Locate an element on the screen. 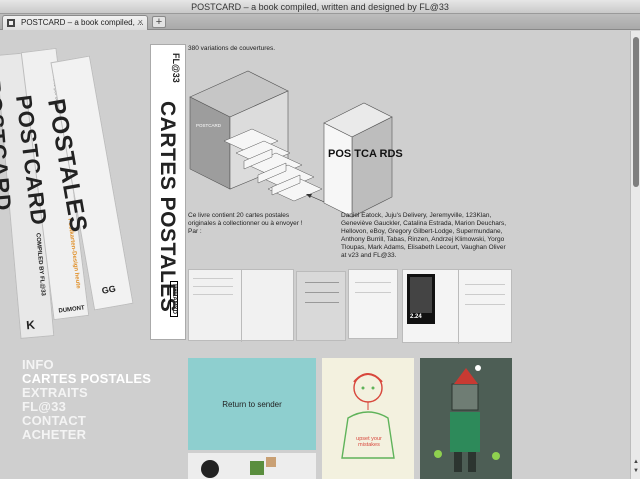  vertical-scrollbar: ▲ ▼ is located at coordinates (635, 255).